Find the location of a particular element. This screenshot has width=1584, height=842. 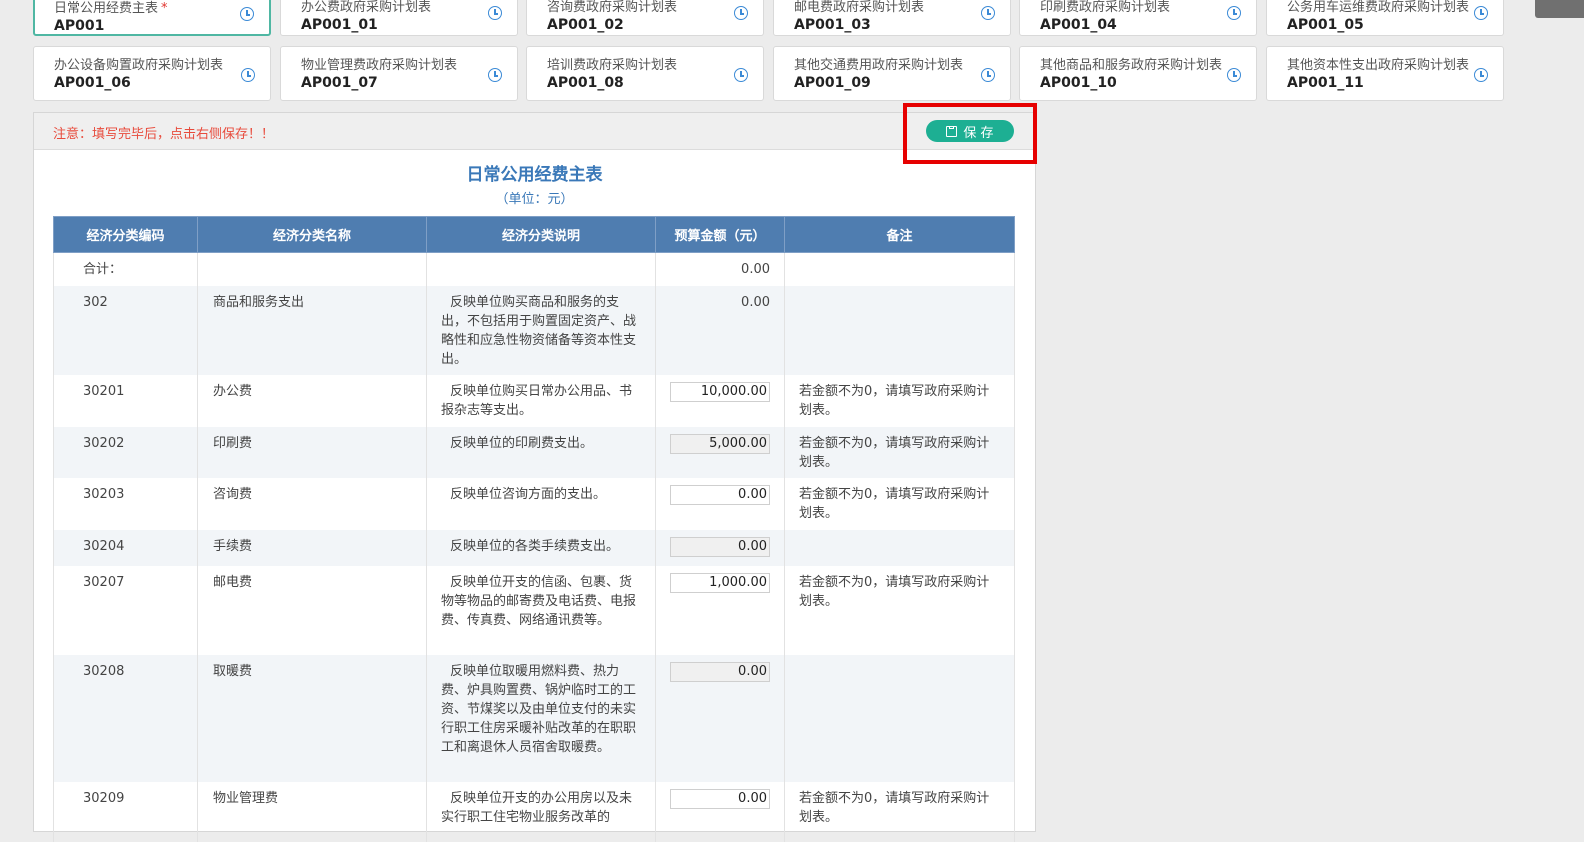

cell-name is located at coordinates (312, 269).